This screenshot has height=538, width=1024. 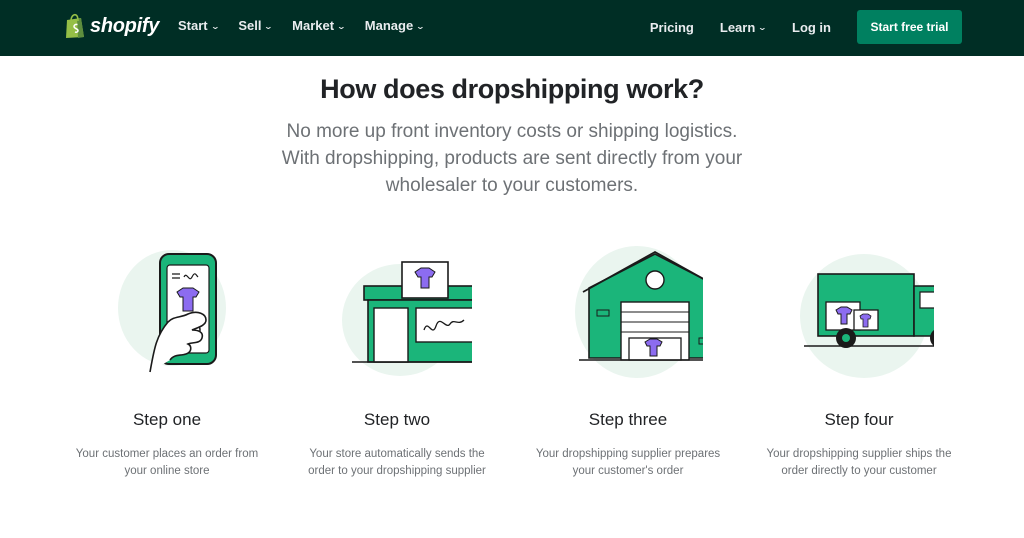 What do you see at coordinates (672, 27) in the screenshot?
I see `pricing-link: Pricing` at bounding box center [672, 27].